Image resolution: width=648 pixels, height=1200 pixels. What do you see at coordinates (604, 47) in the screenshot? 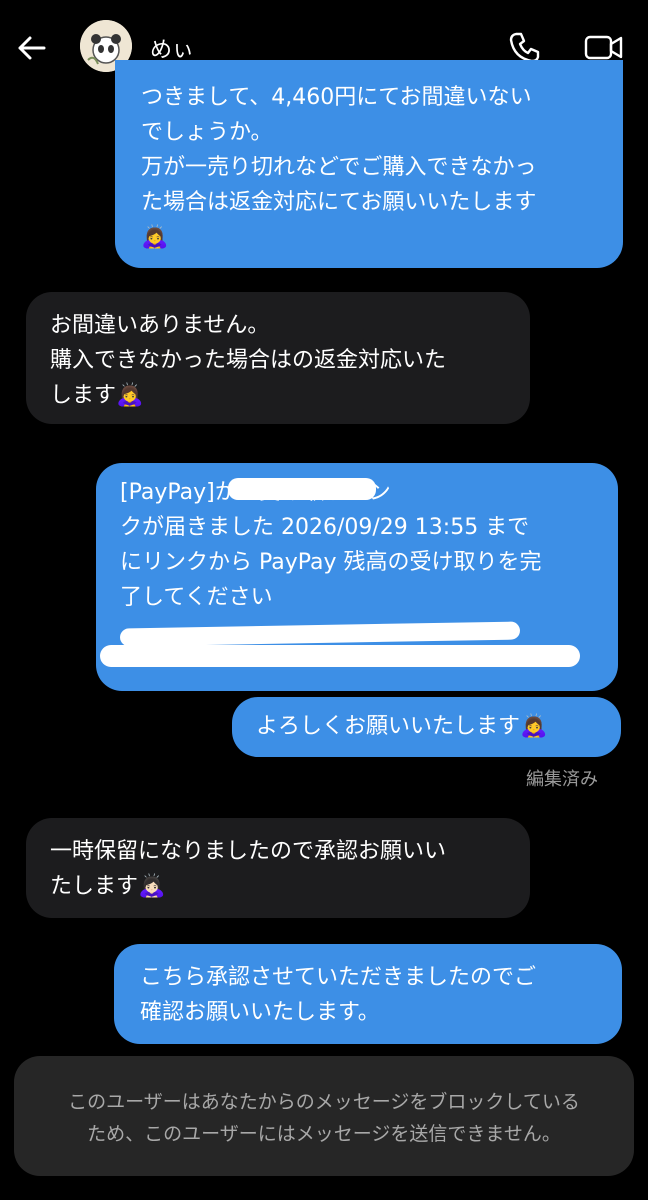
I see `video-camera-icon` at bounding box center [604, 47].